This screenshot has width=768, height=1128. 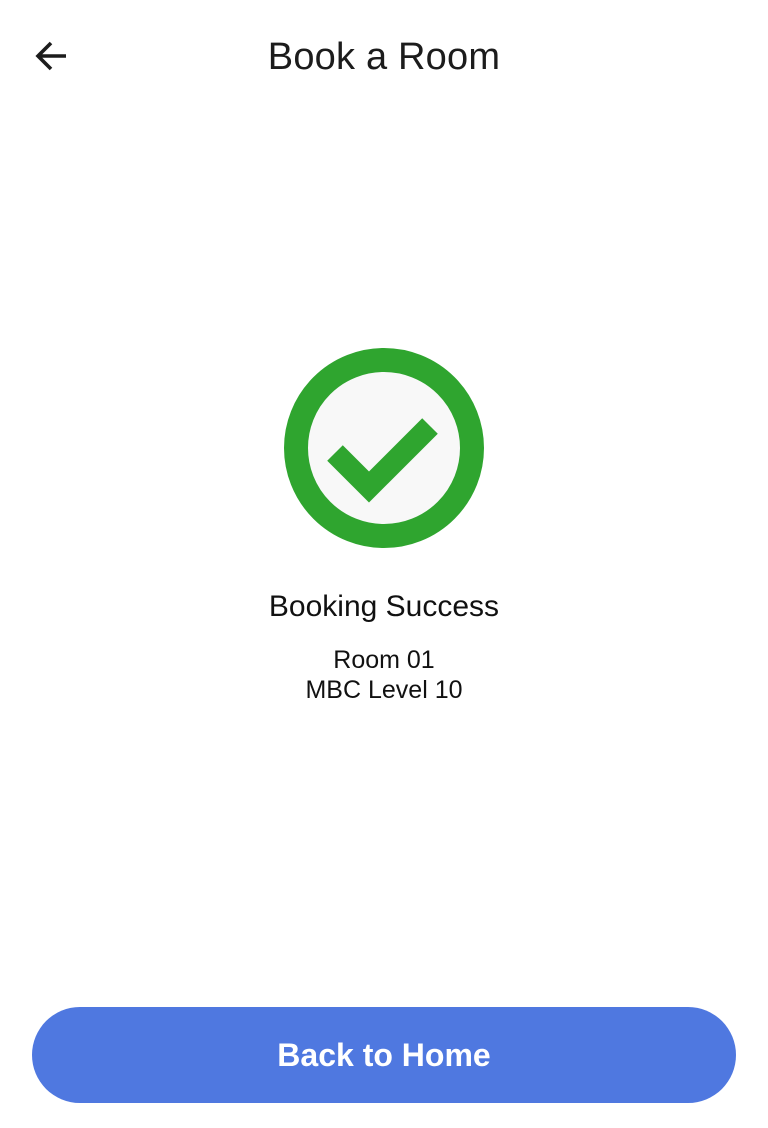 I want to click on room-name: Room 01, so click(x=384, y=660).